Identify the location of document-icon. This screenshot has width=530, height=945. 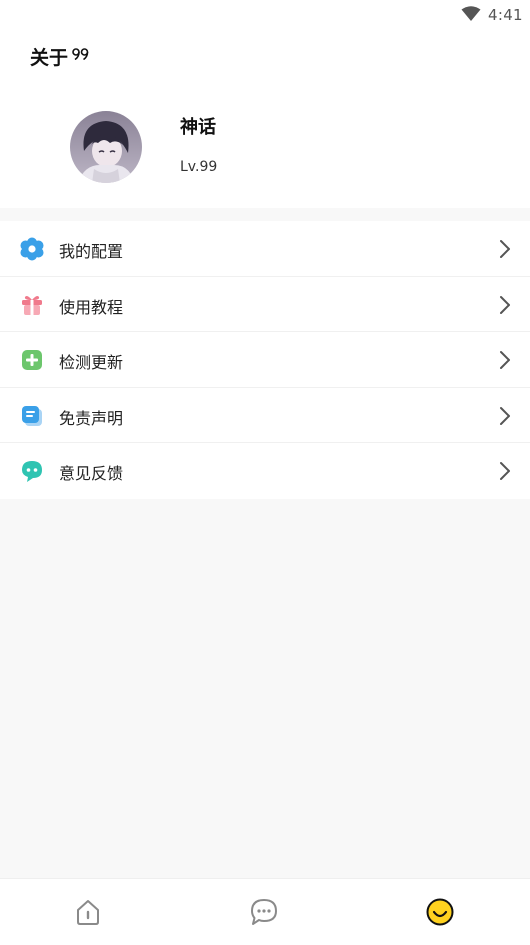
(32, 415).